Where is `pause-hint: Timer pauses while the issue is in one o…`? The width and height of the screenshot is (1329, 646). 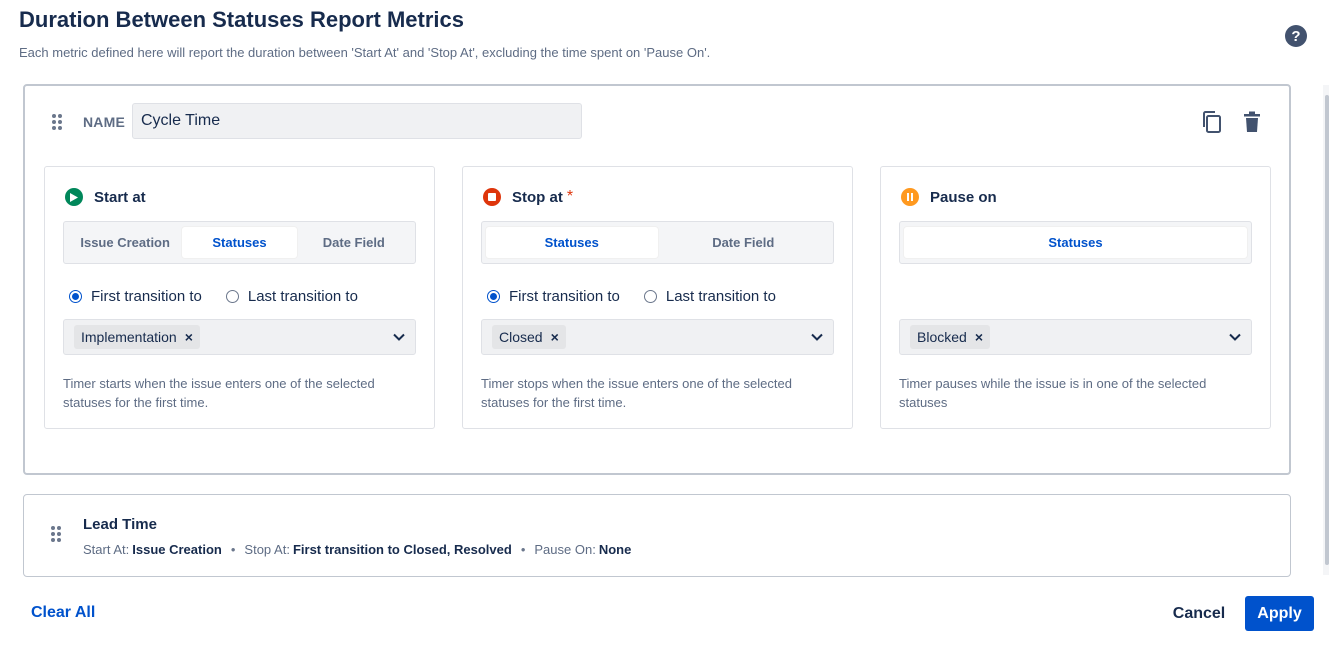 pause-hint: Timer pauses while the issue is in one o… is located at coordinates (1053, 393).